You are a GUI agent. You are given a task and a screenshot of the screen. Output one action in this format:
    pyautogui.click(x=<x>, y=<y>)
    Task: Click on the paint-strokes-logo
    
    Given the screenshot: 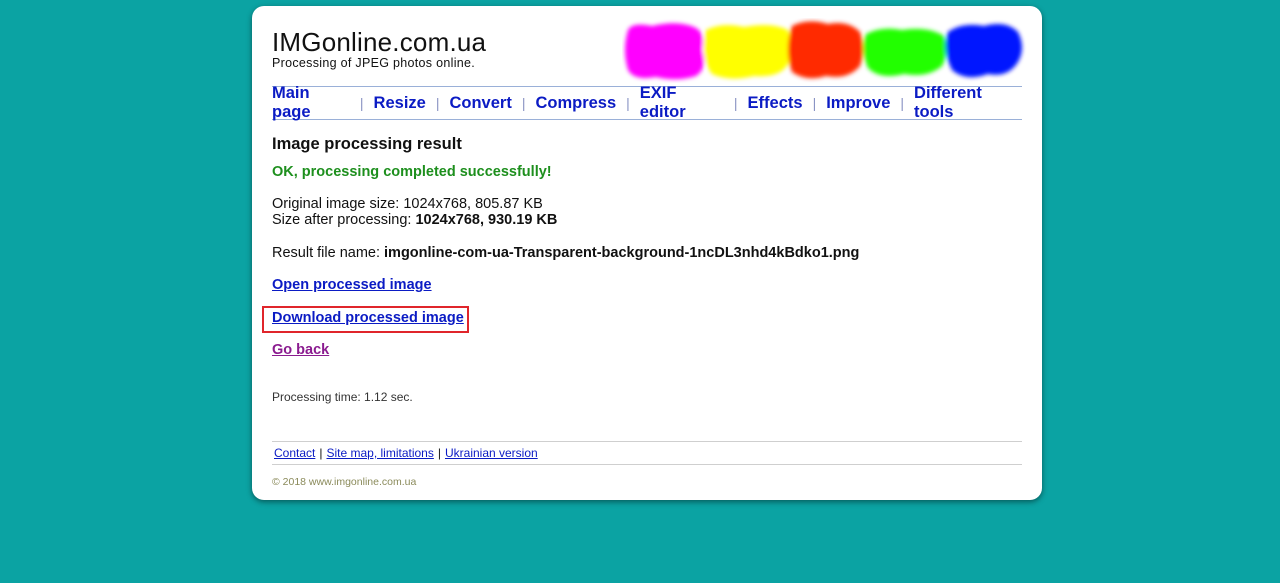 What is the action you would take?
    pyautogui.click(x=823, y=50)
    